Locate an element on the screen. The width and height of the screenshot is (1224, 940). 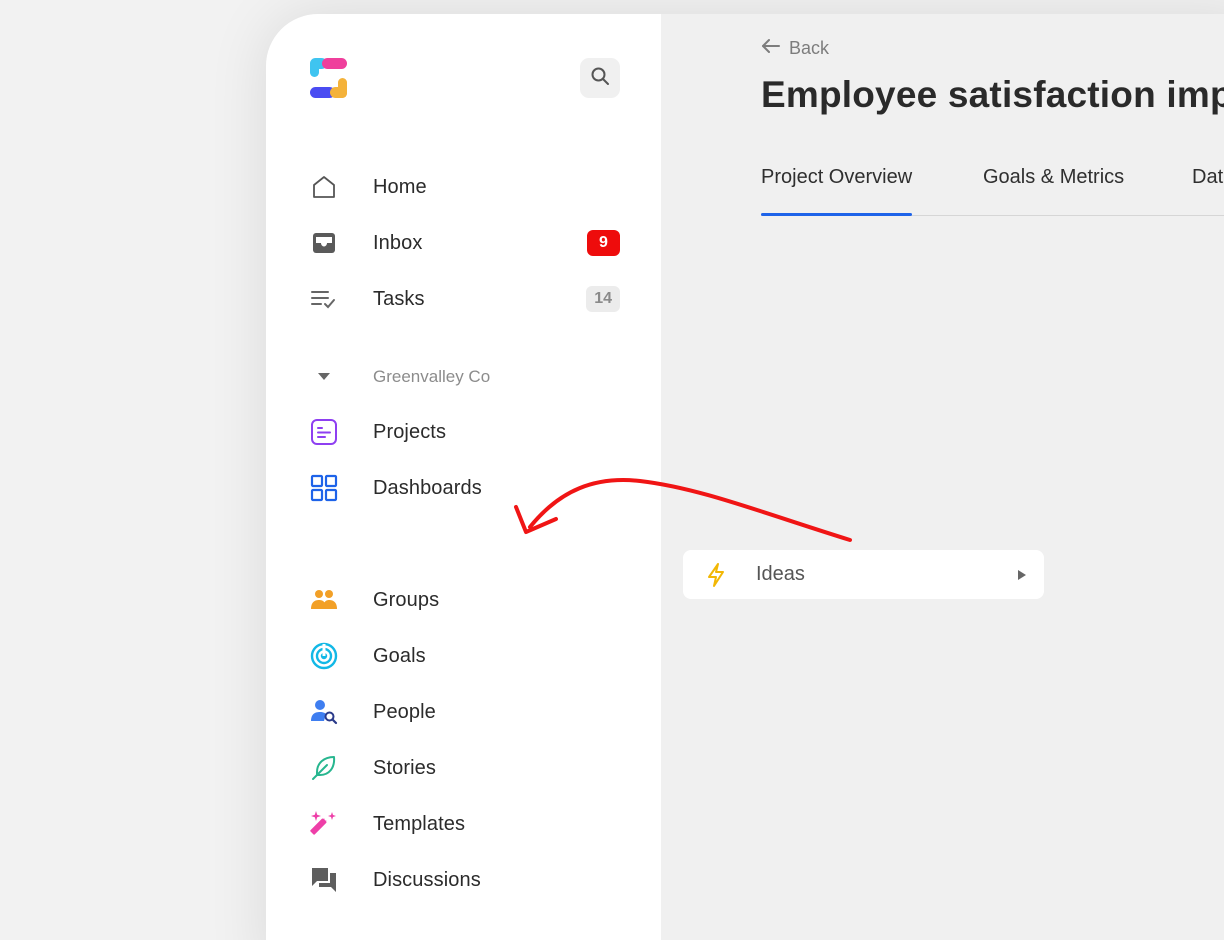
stories-icon is located at coordinates (324, 768).